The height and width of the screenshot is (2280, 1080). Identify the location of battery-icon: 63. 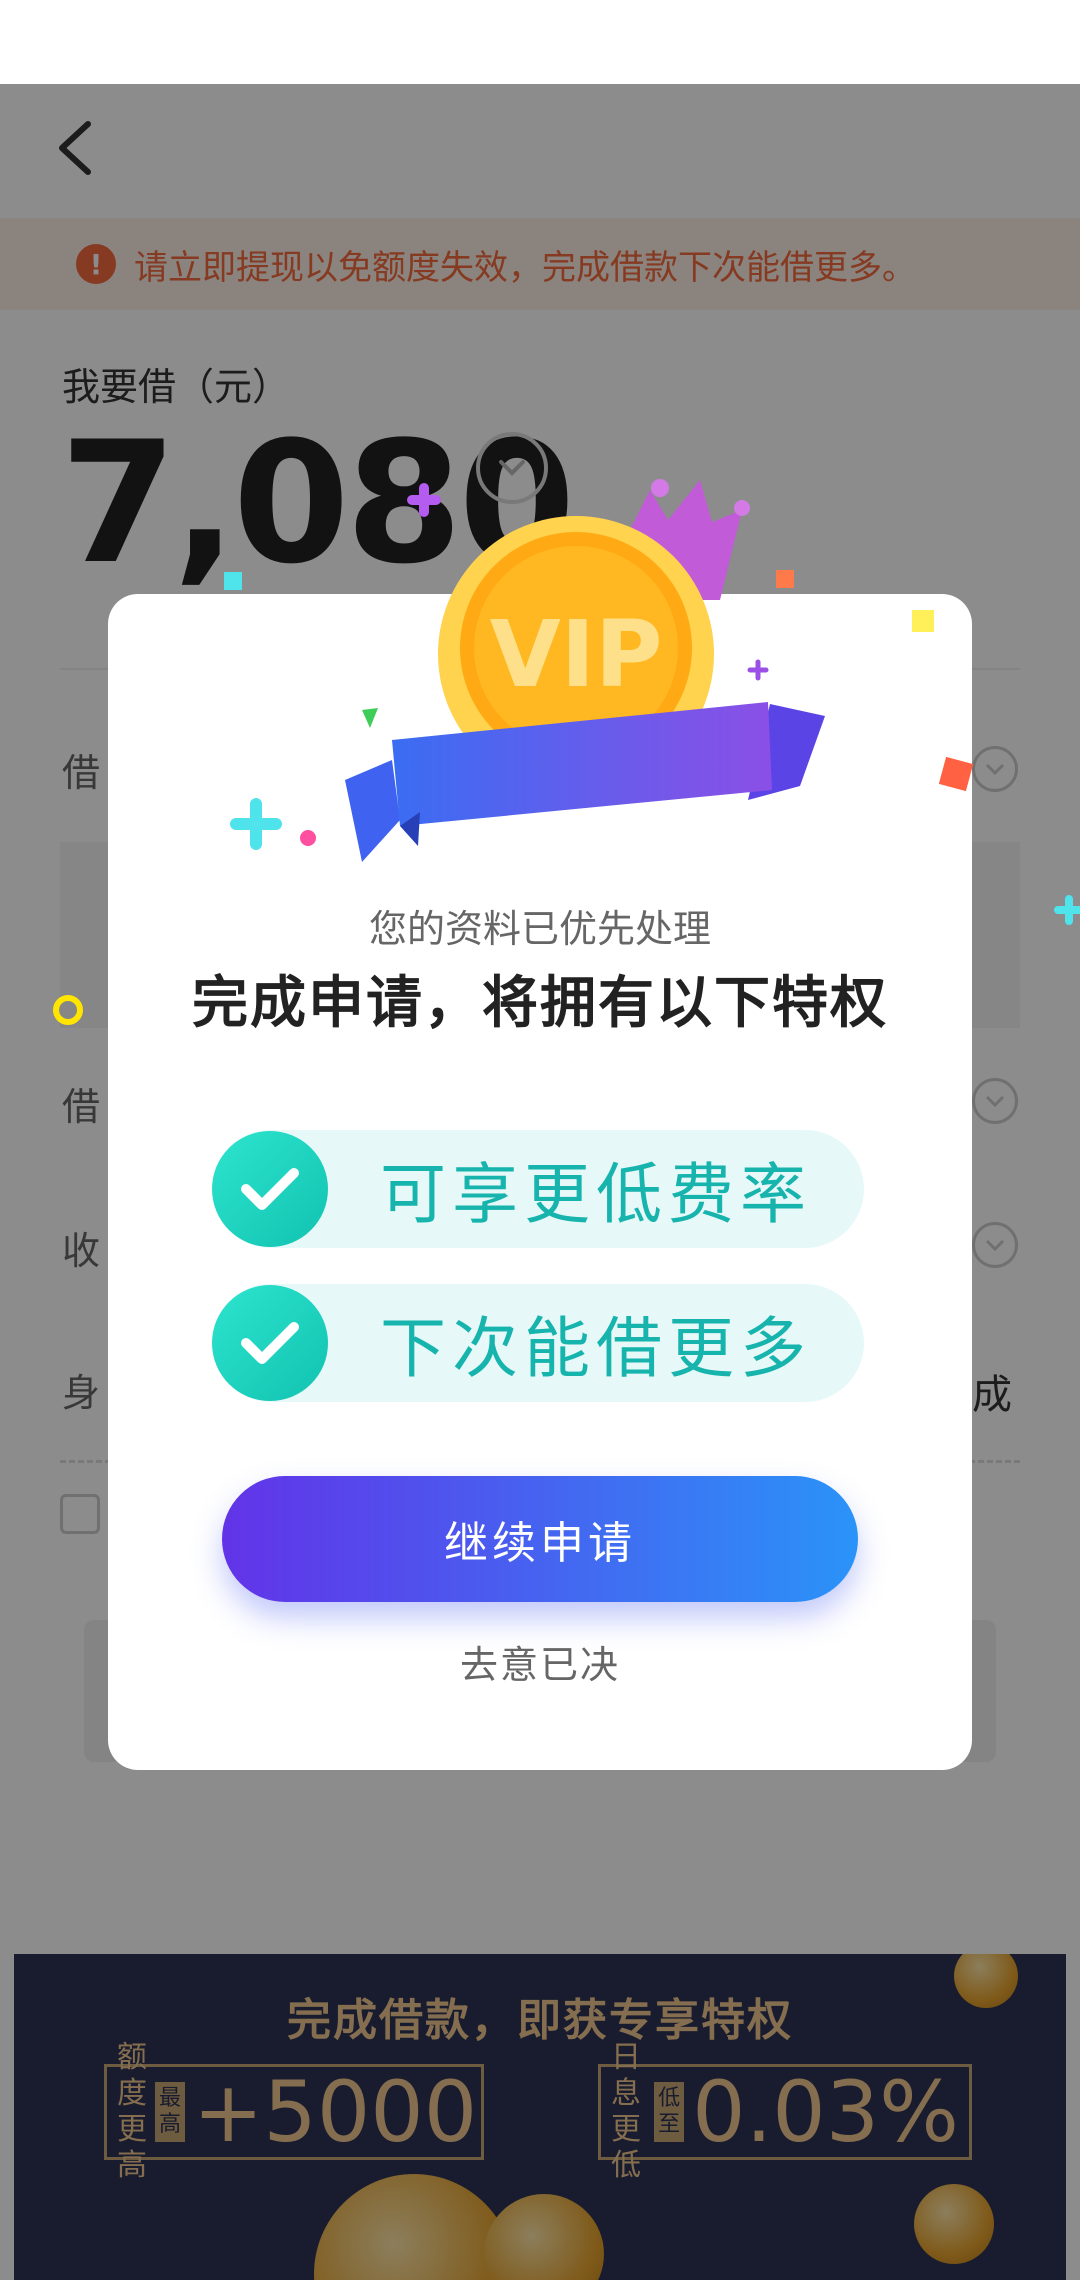
(1007, 37).